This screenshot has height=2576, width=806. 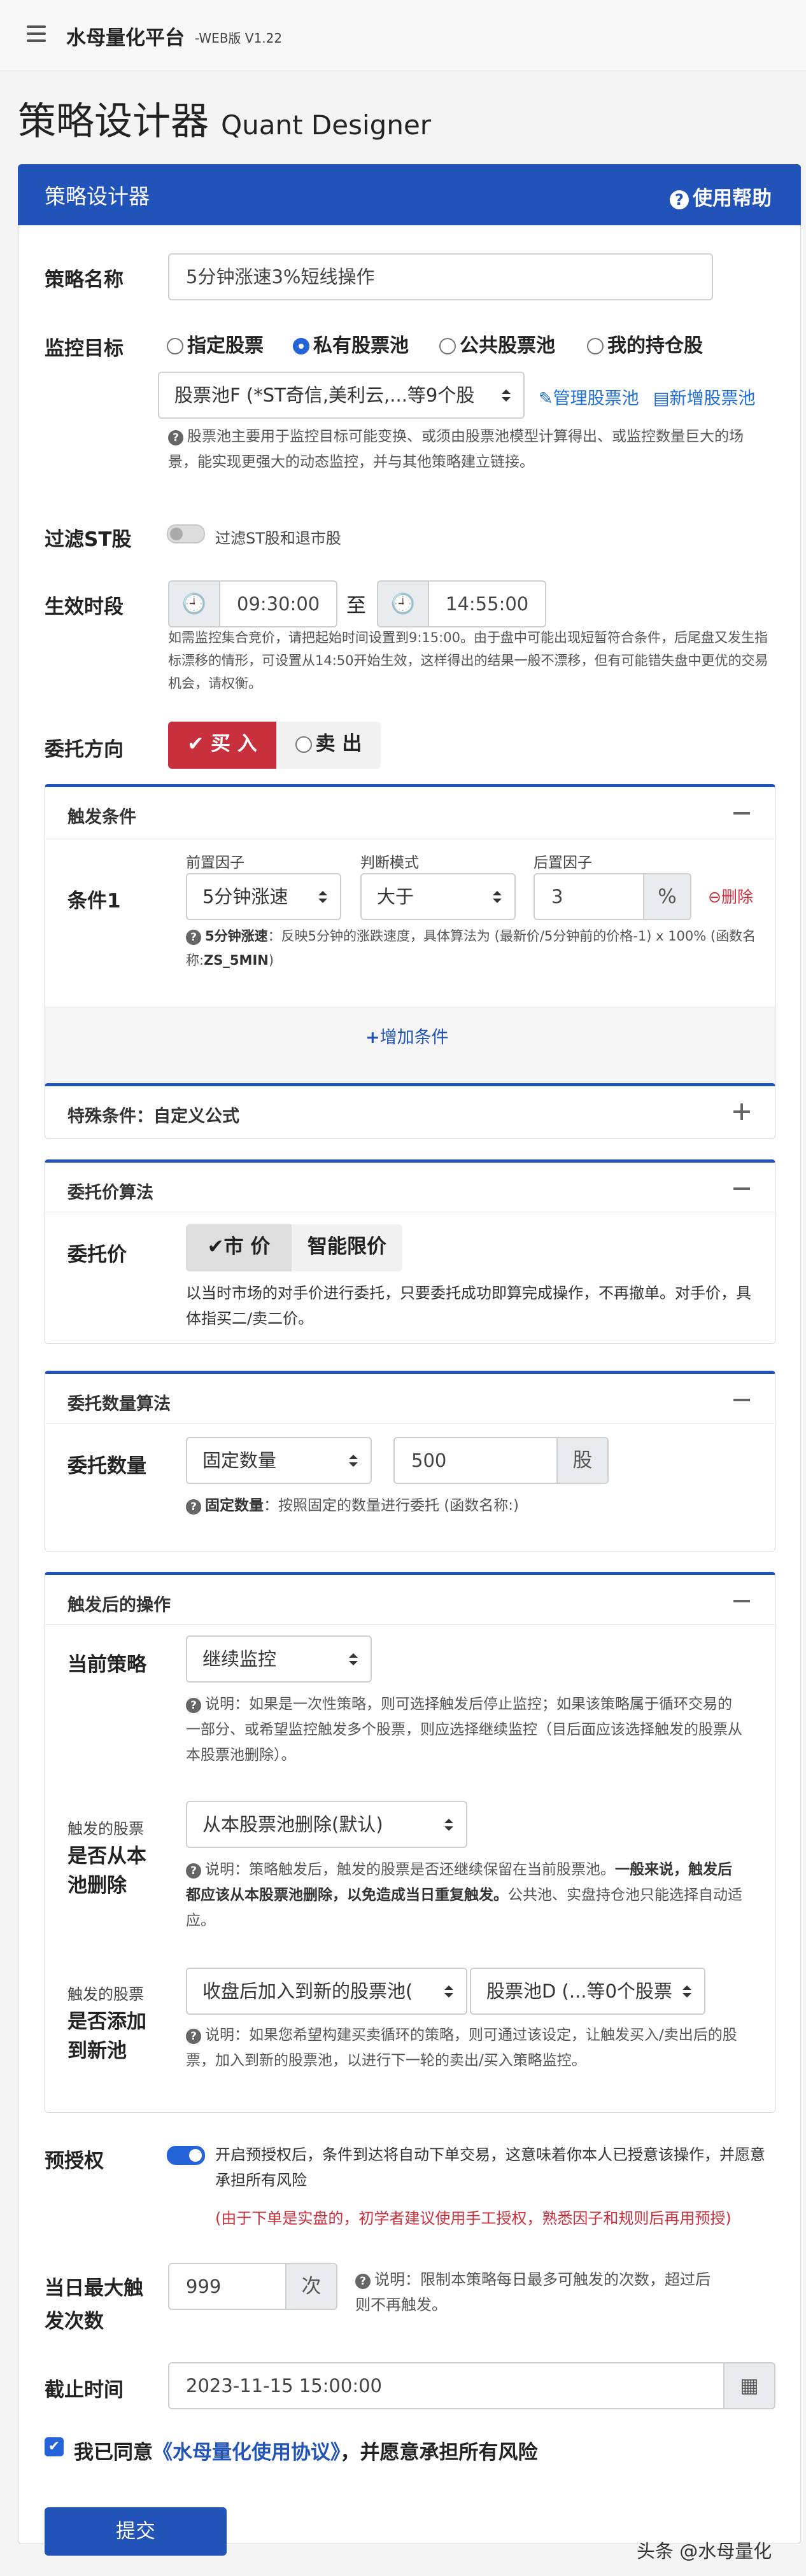 What do you see at coordinates (301, 346) in the screenshot?
I see `radio-checked-icon` at bounding box center [301, 346].